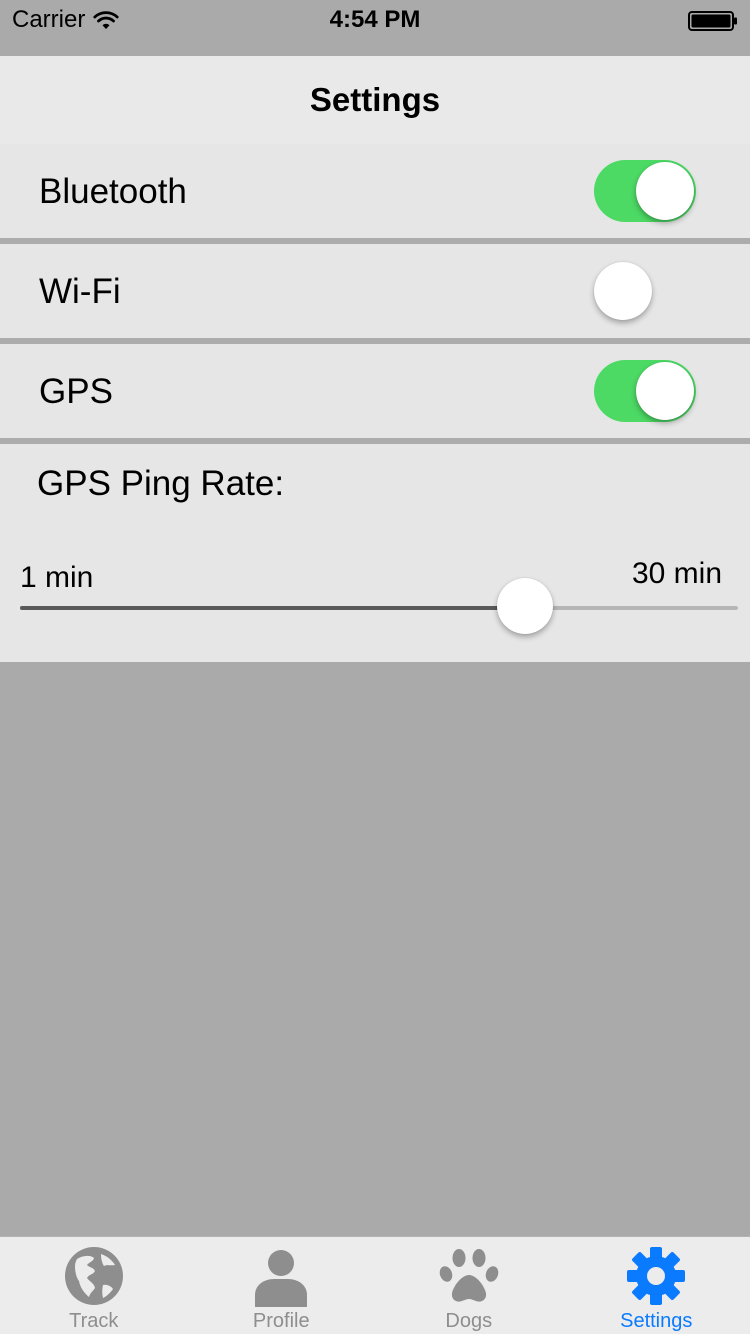  I want to click on tab-profile-label: Profile, so click(281, 1321).